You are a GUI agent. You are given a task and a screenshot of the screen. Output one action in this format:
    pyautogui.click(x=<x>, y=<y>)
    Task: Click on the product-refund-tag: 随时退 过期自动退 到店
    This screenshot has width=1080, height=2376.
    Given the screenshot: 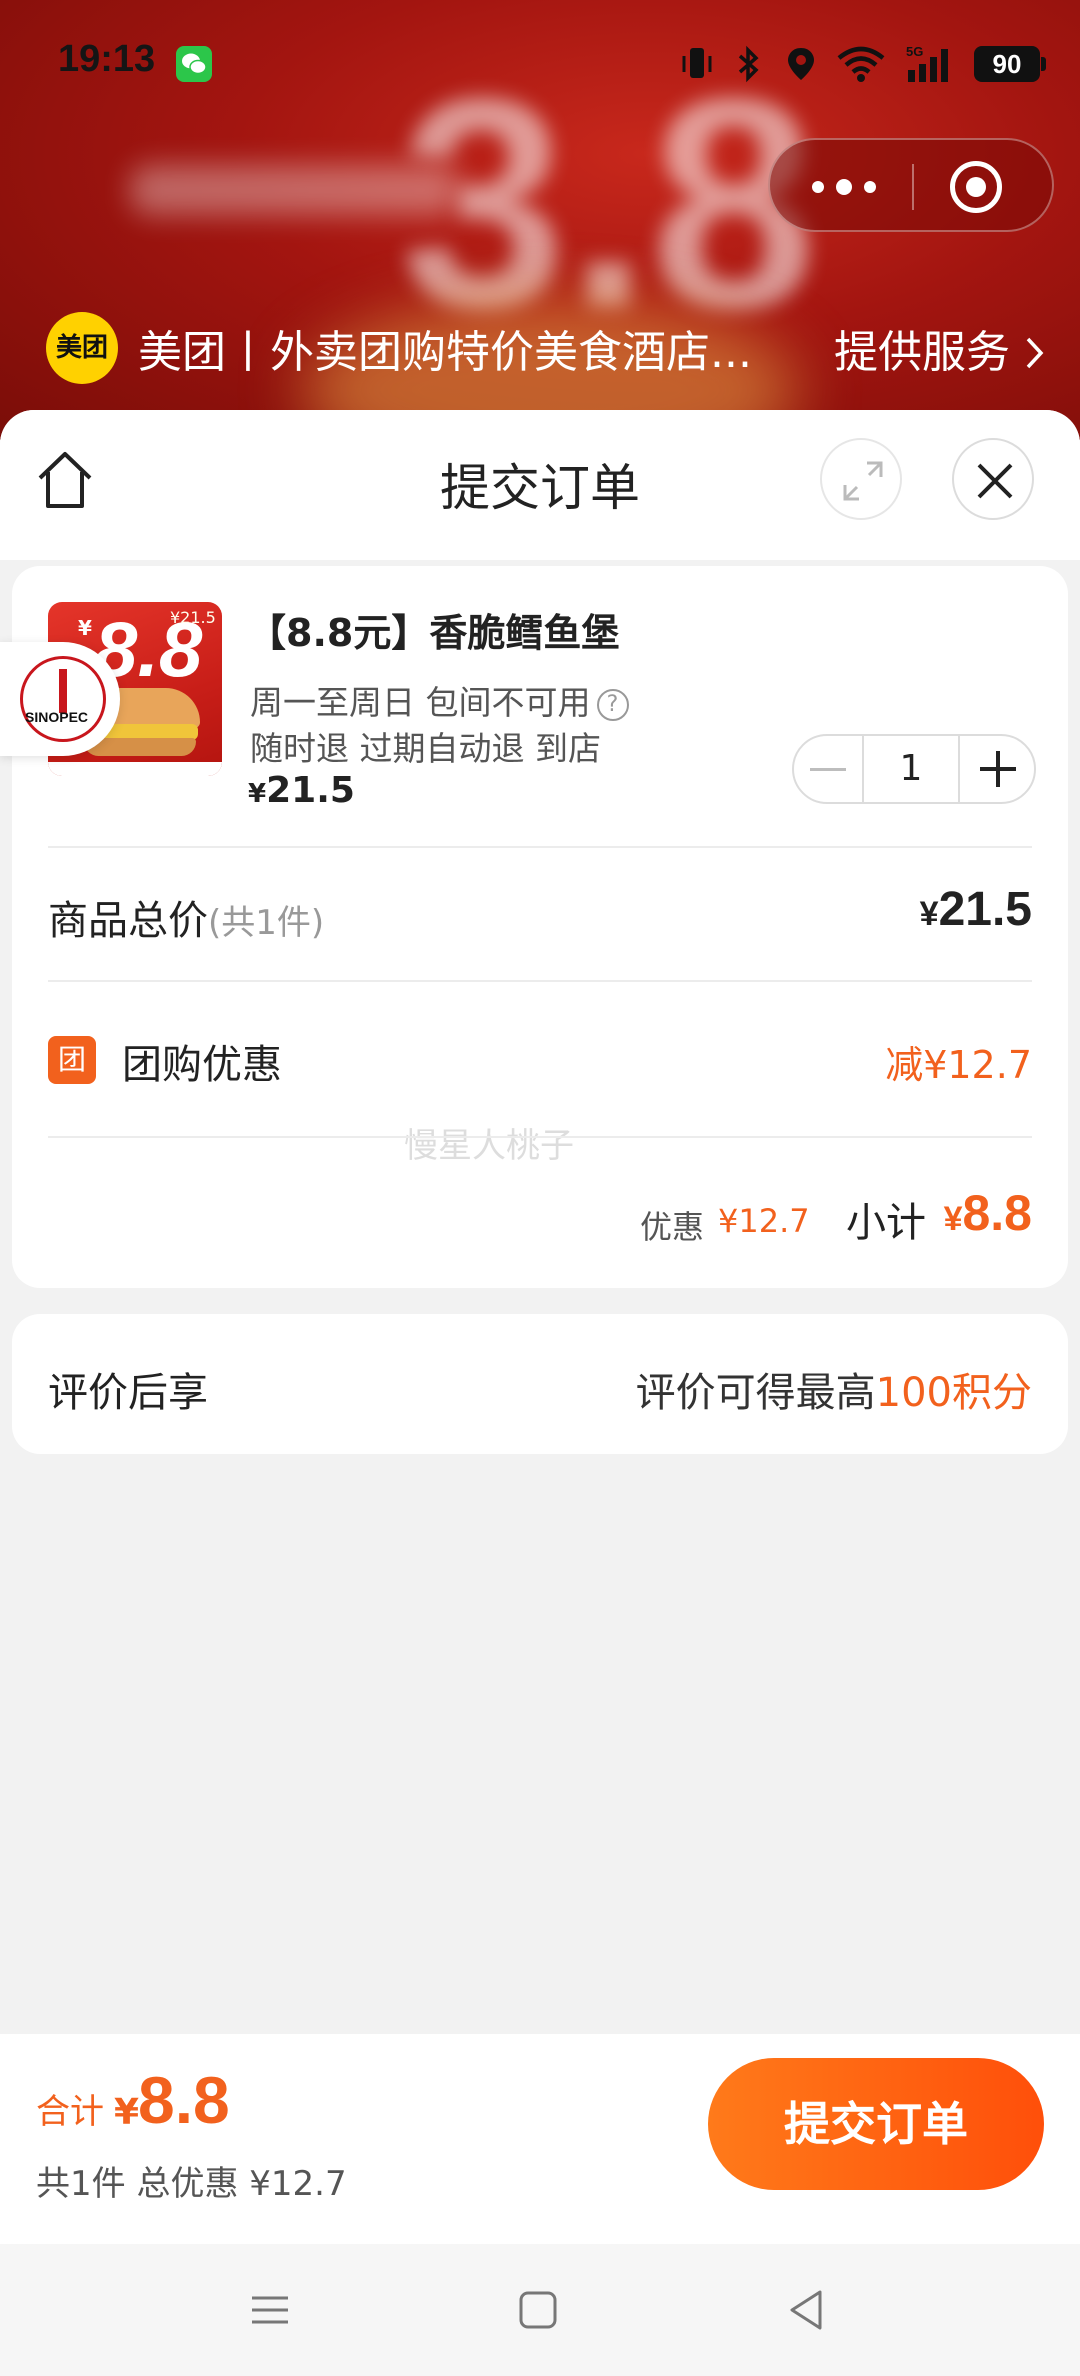 What is the action you would take?
    pyautogui.click(x=425, y=748)
    